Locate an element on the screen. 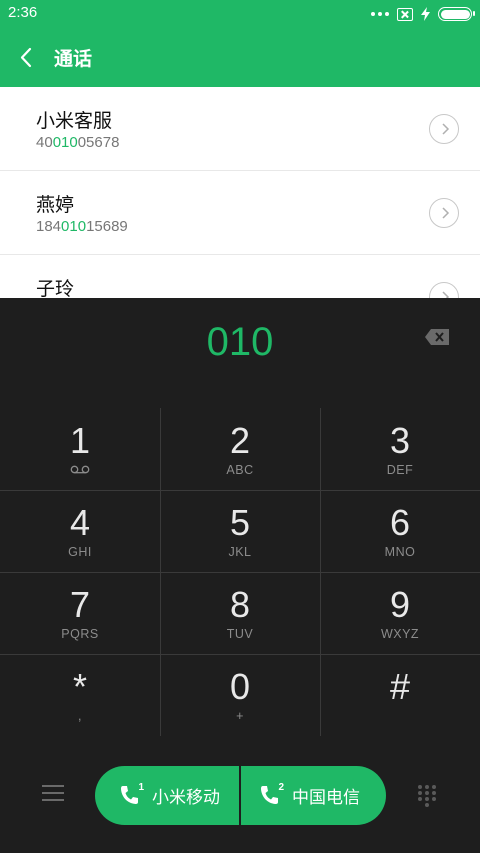 Image resolution: width=480 pixels, height=853 pixels. keypad-toggle-button is located at coordinates (427, 796).